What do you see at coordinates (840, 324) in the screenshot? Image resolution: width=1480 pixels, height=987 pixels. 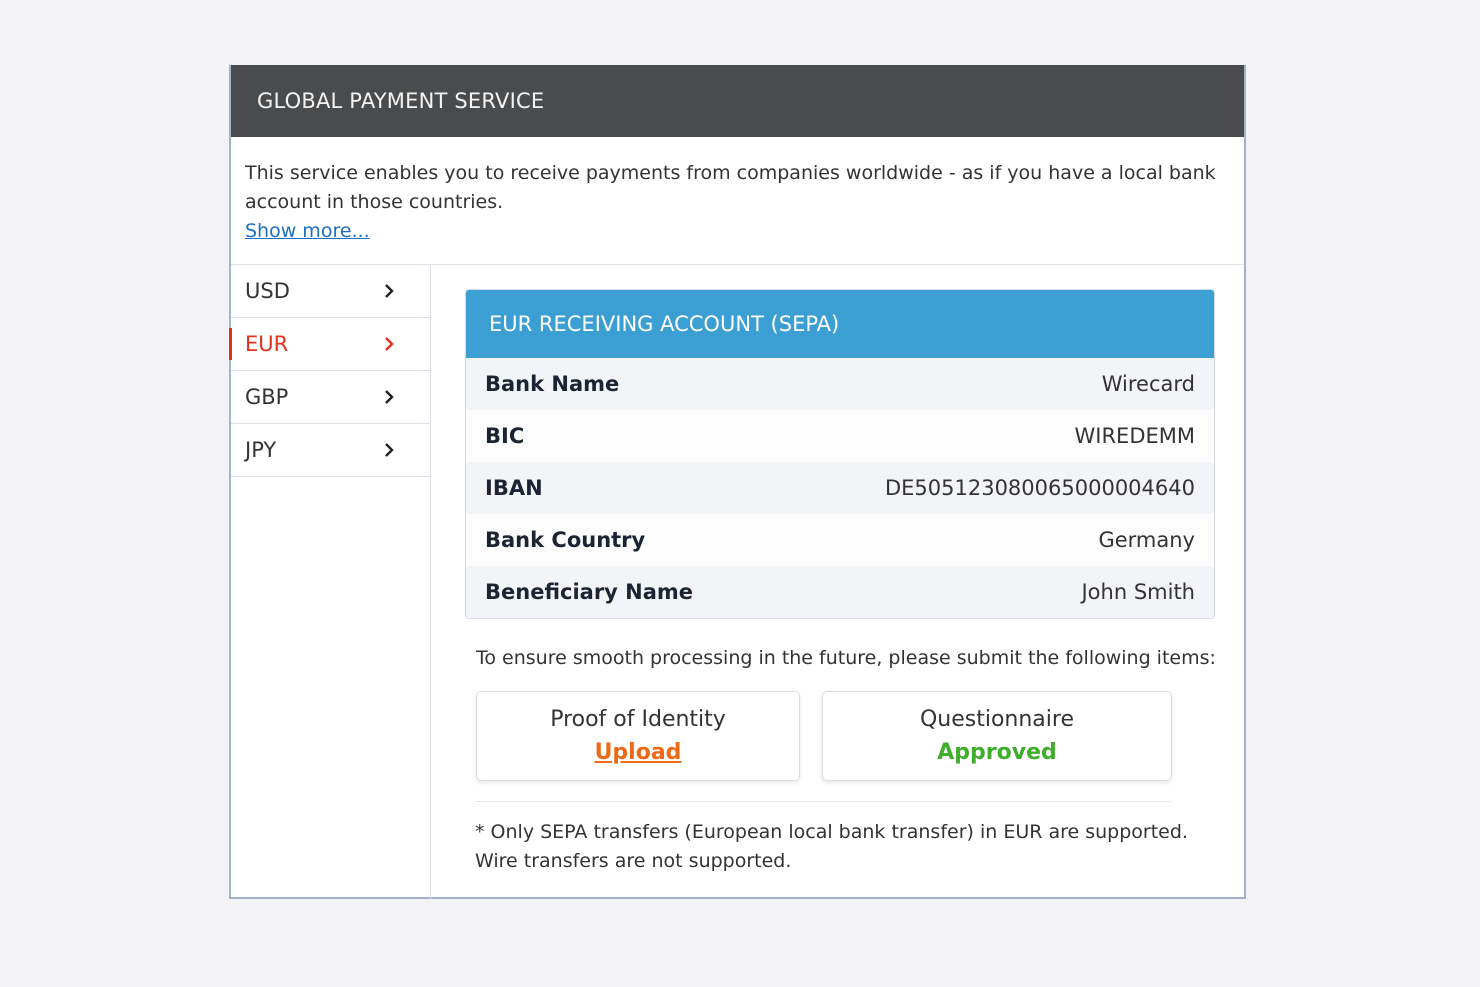 I see `account-card-title: EUR RECEIVING ACCOUNT (SEPA)` at bounding box center [840, 324].